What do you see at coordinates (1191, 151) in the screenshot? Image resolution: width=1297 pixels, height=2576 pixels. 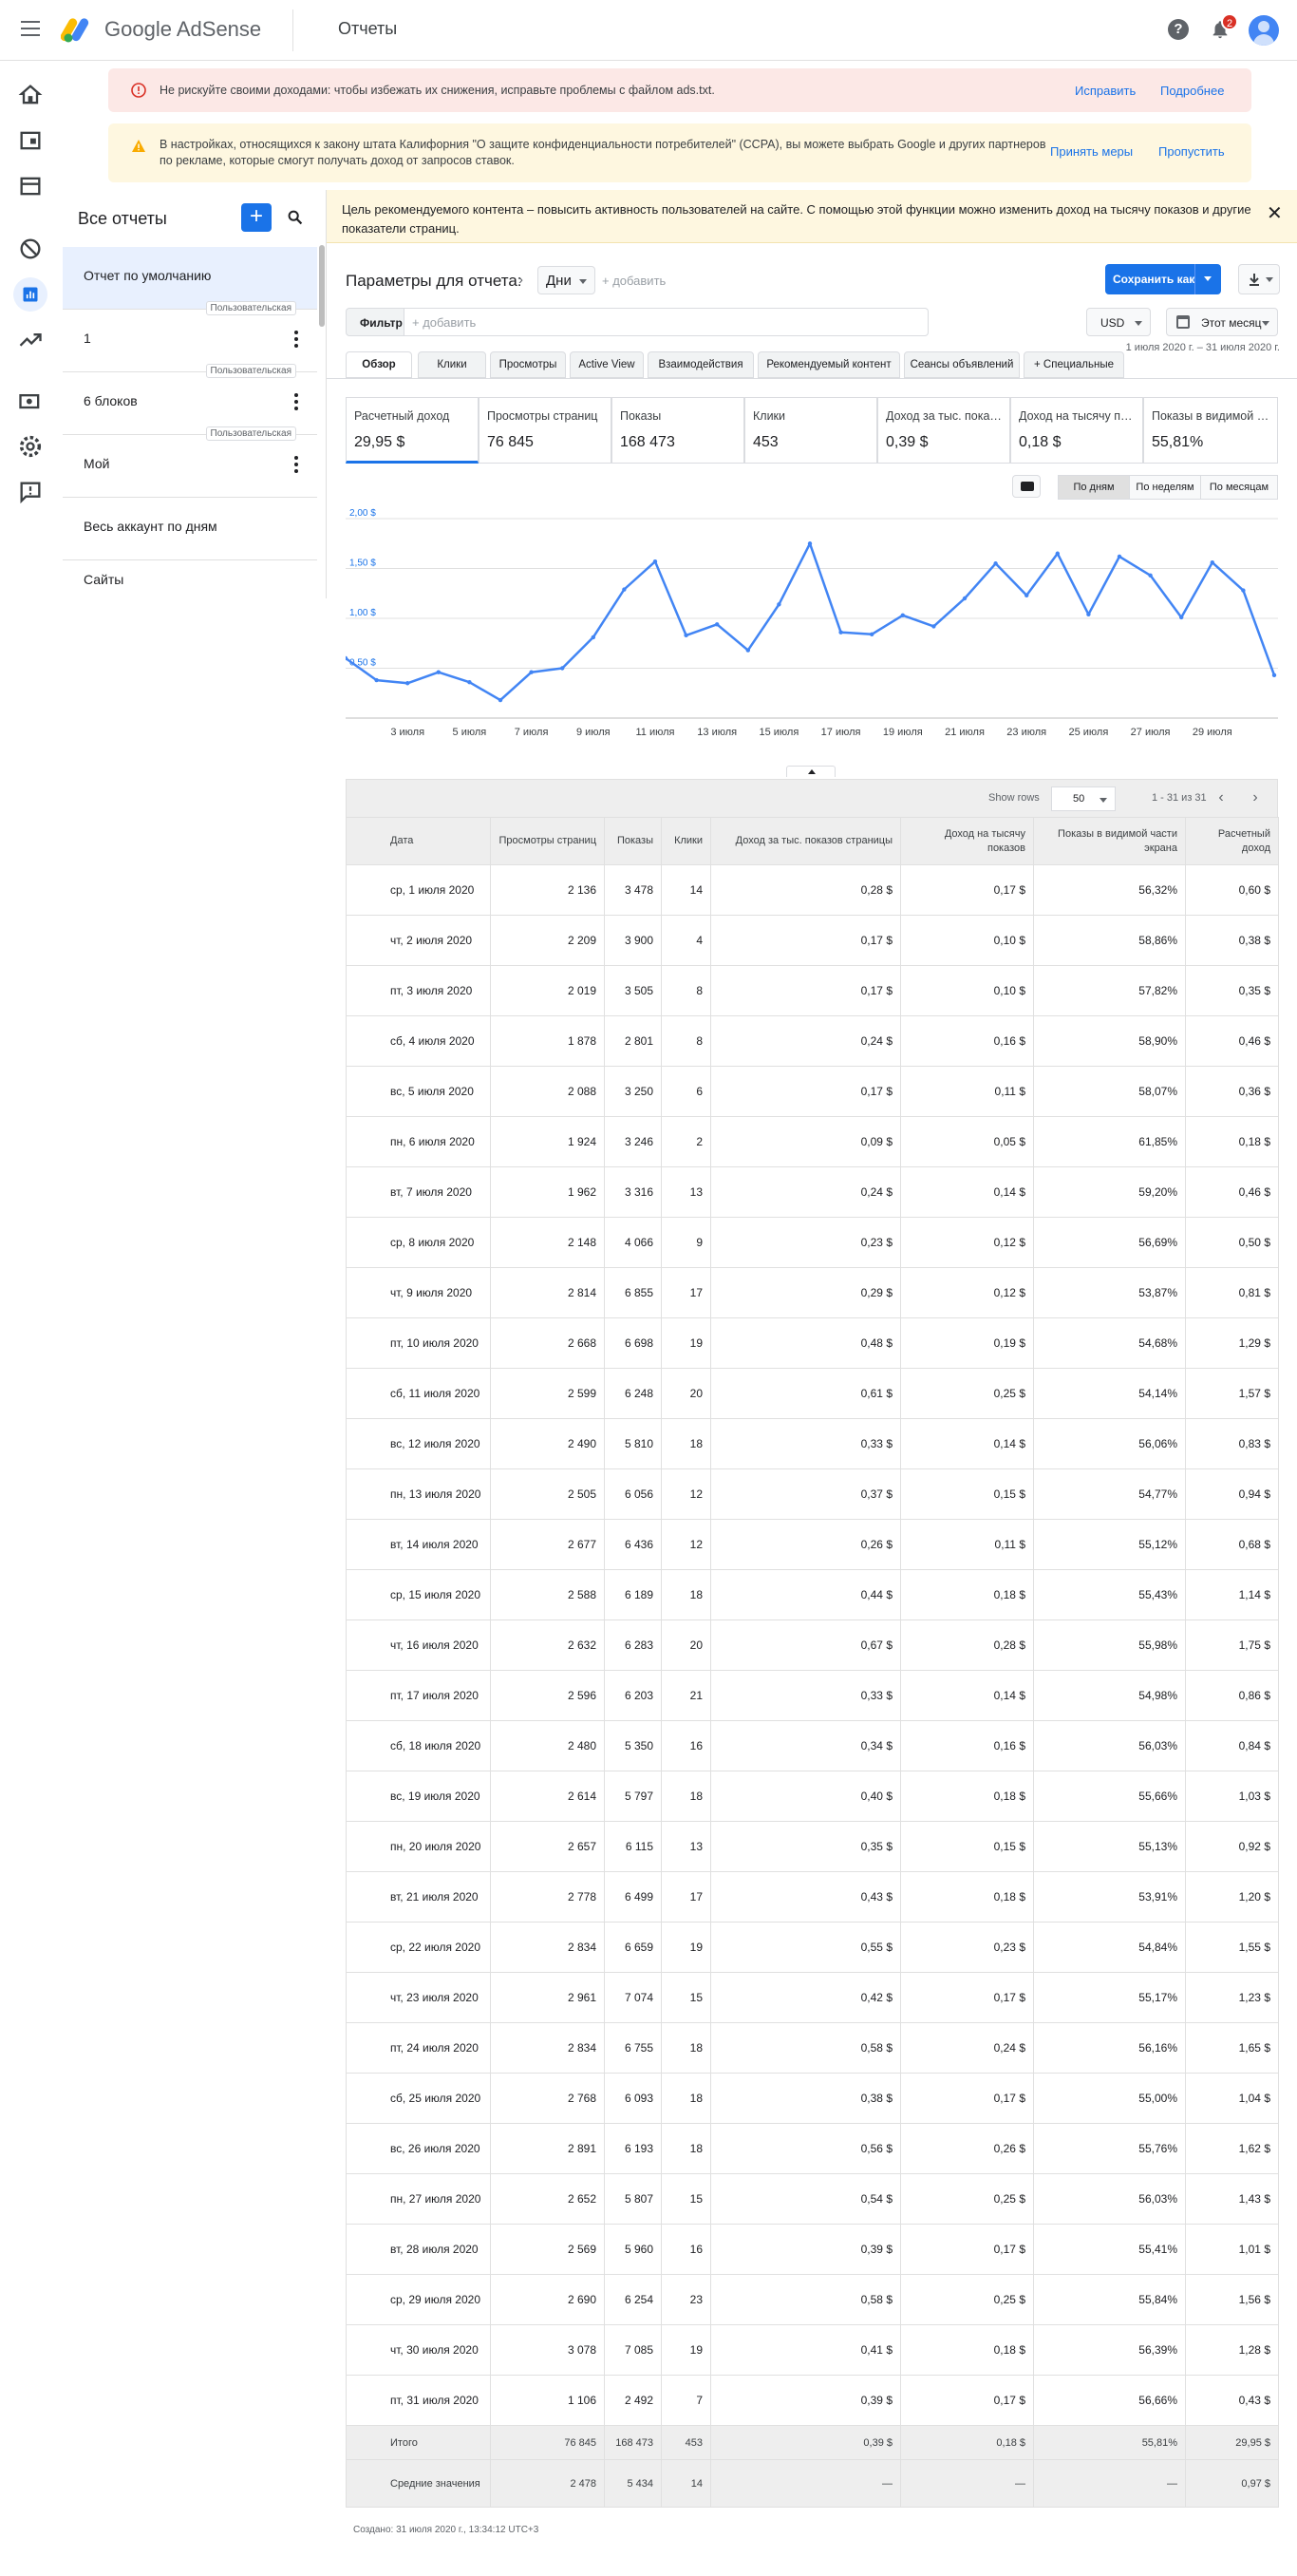 I see `skip-link: Пропустить` at bounding box center [1191, 151].